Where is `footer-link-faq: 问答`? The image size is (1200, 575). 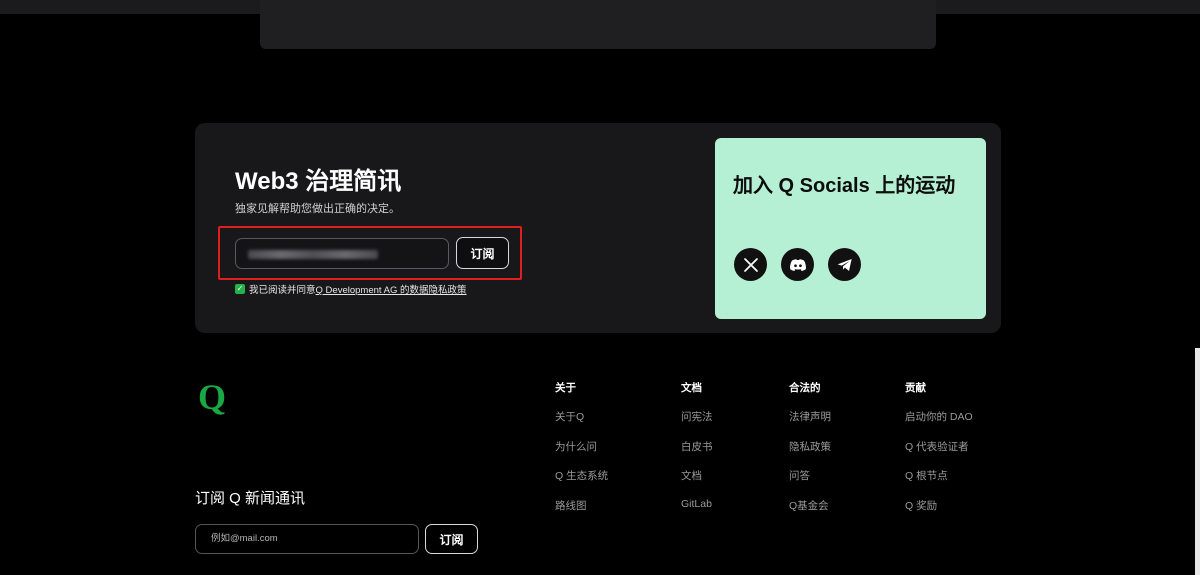
footer-link-faq: 问答 is located at coordinates (799, 475).